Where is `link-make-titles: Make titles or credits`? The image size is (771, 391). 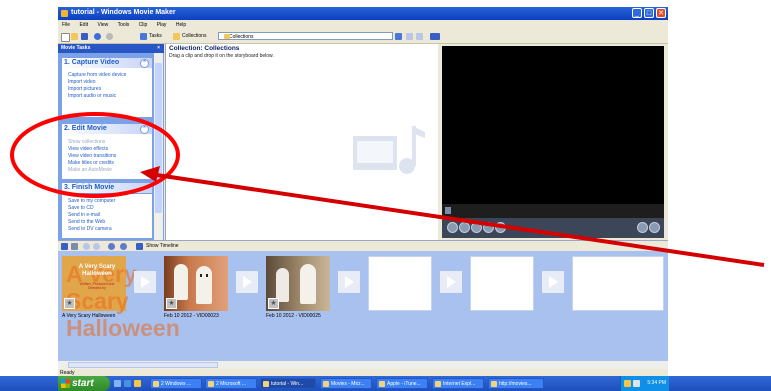
link-make-titles: Make titles or credits is located at coordinates (91, 163).